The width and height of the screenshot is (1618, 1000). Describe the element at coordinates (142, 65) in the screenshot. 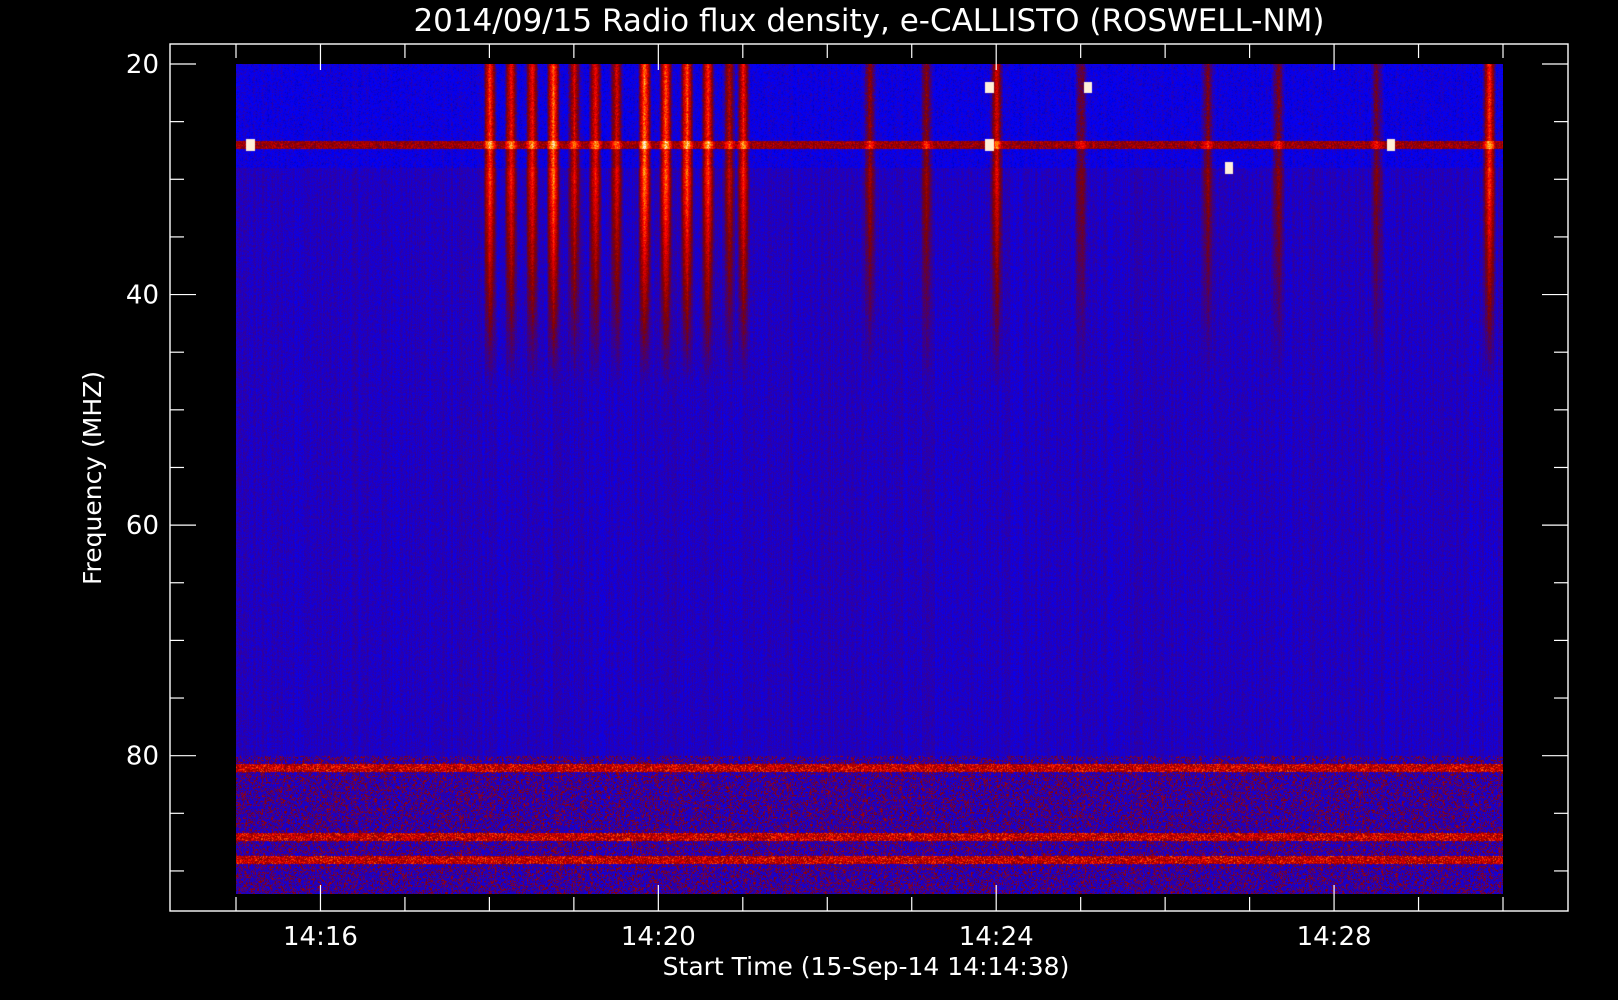

I see `y-tick-label: 20` at that location.